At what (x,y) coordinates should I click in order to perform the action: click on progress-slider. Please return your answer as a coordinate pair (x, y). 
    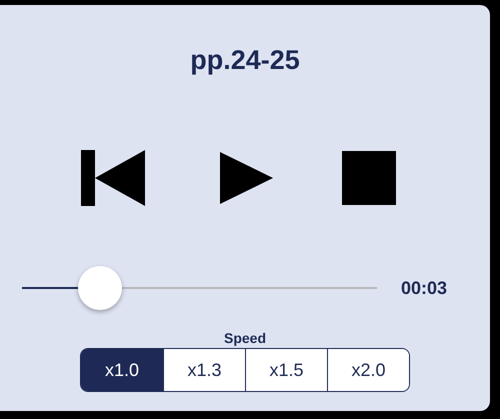
    Looking at the image, I should click on (199, 288).